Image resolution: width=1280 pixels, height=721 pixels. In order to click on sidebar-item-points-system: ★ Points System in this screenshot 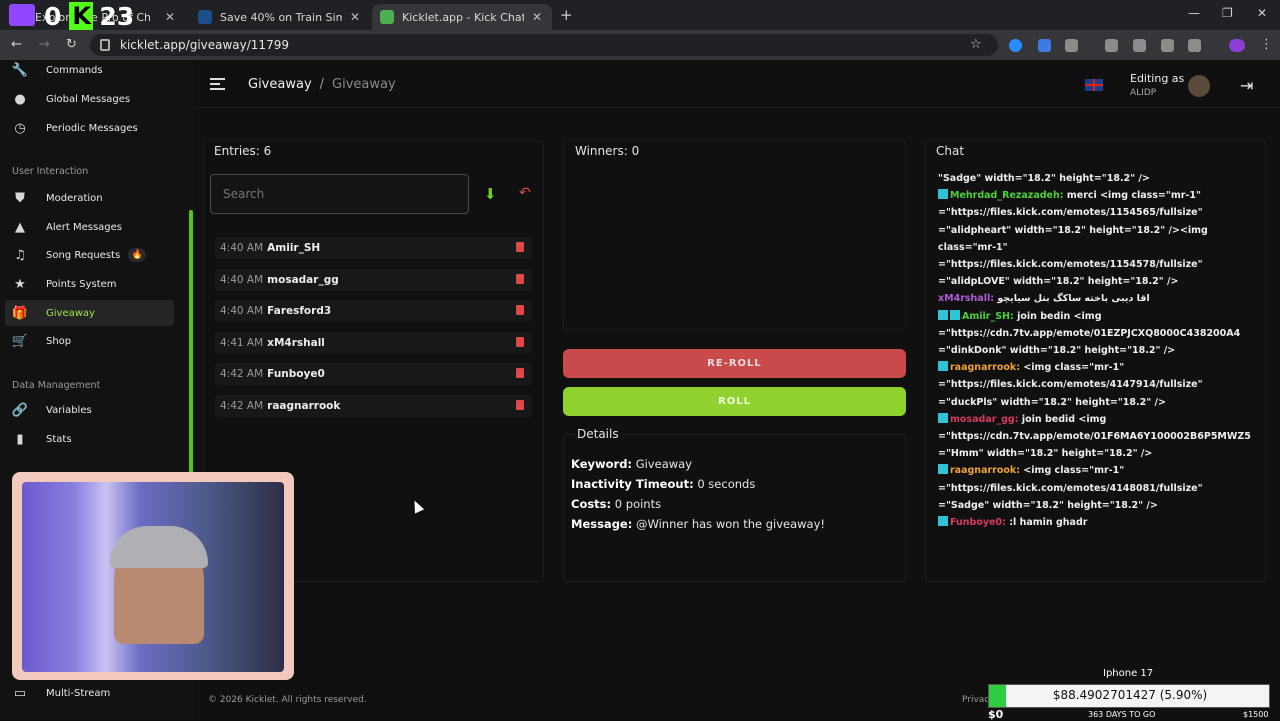, I will do `click(64, 284)`.